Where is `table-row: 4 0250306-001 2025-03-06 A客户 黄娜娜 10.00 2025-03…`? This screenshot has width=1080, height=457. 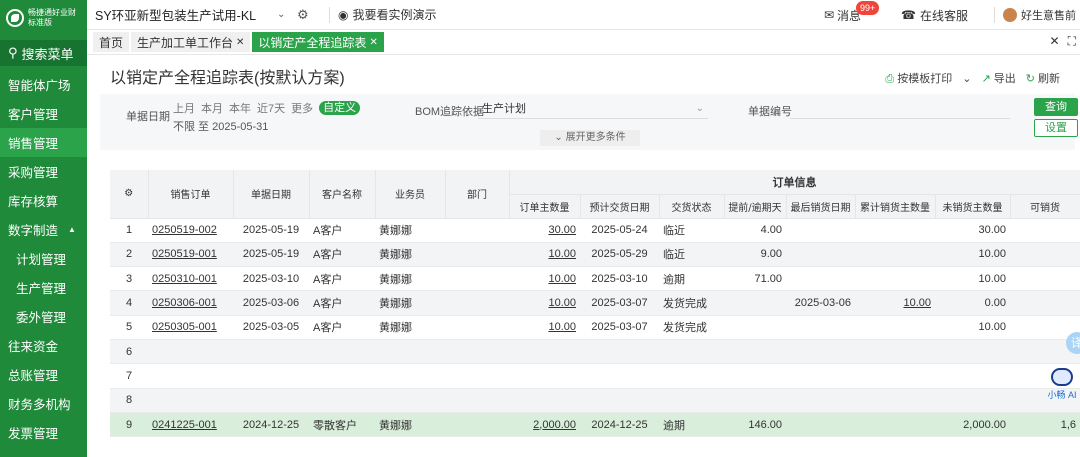
table-row: 4 0250306-001 2025-03-06 A客户 黄娜娜 10.00 2025-03… is located at coordinates (595, 303).